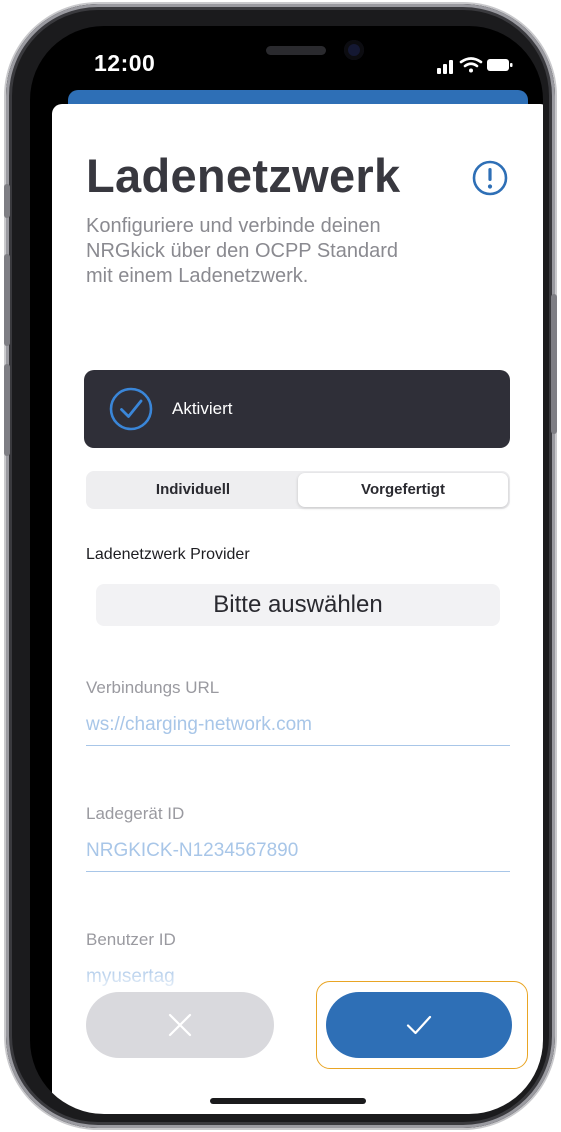  Describe the element at coordinates (125, 63) in the screenshot. I see `status-time: 12:00` at that location.